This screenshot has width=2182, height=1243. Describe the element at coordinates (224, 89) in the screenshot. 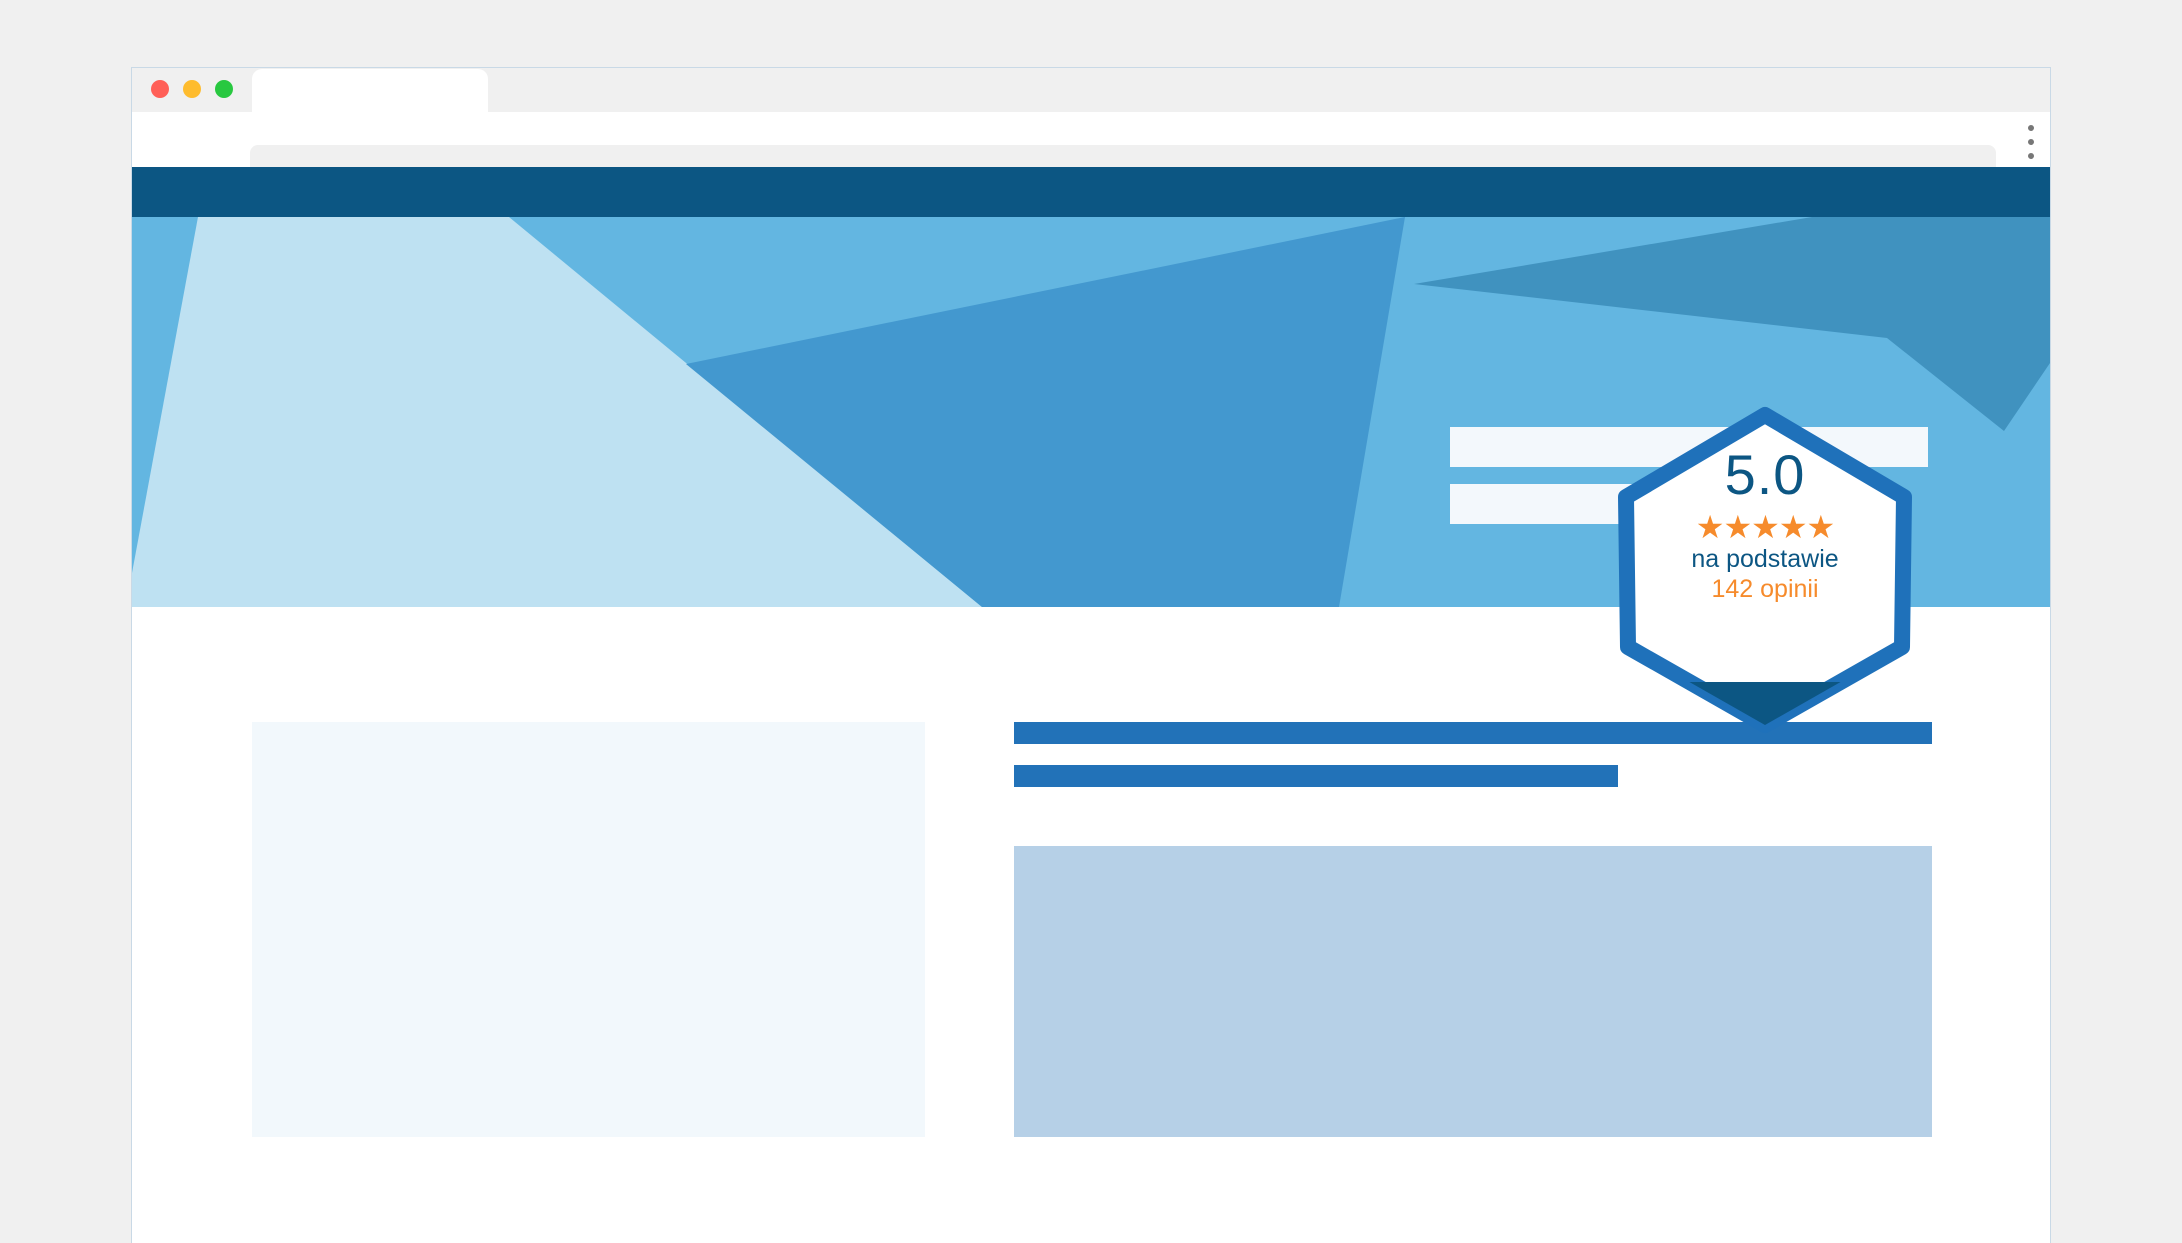

I see `maximize-window-button` at that location.